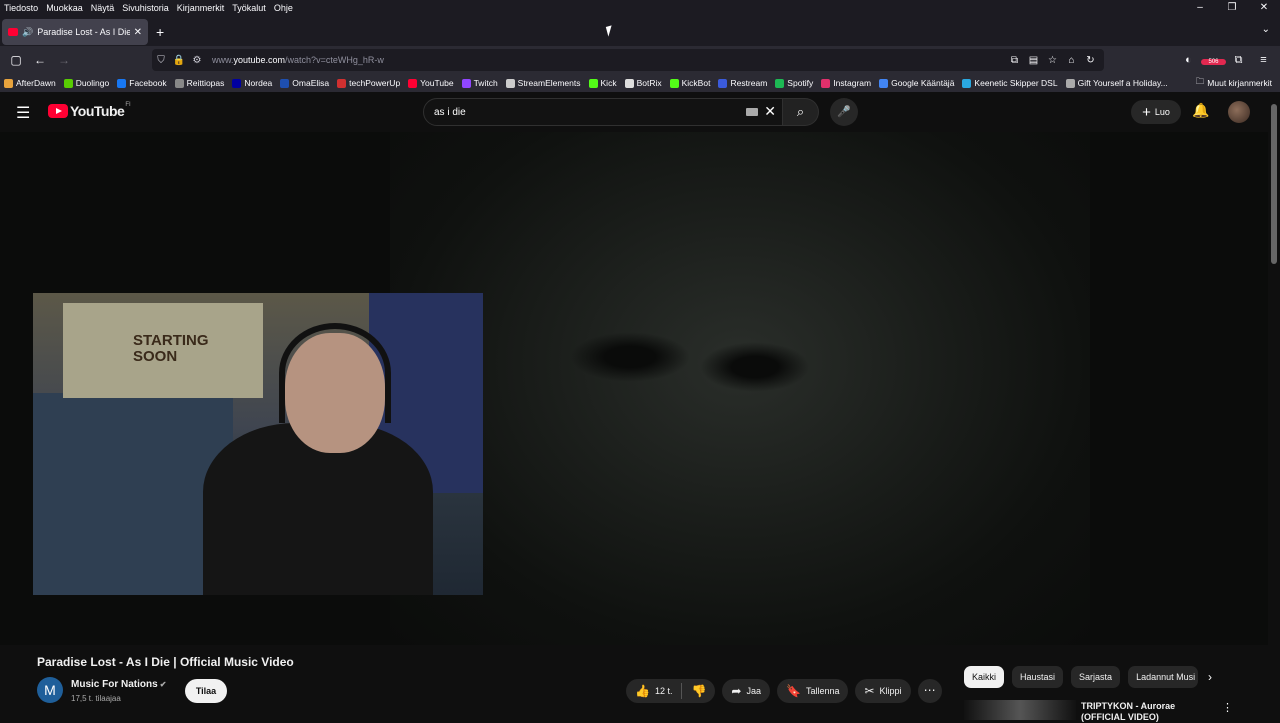 This screenshot has width=1280, height=723. What do you see at coordinates (1274, 184) in the screenshot?
I see `scrollbar-thumb` at bounding box center [1274, 184].